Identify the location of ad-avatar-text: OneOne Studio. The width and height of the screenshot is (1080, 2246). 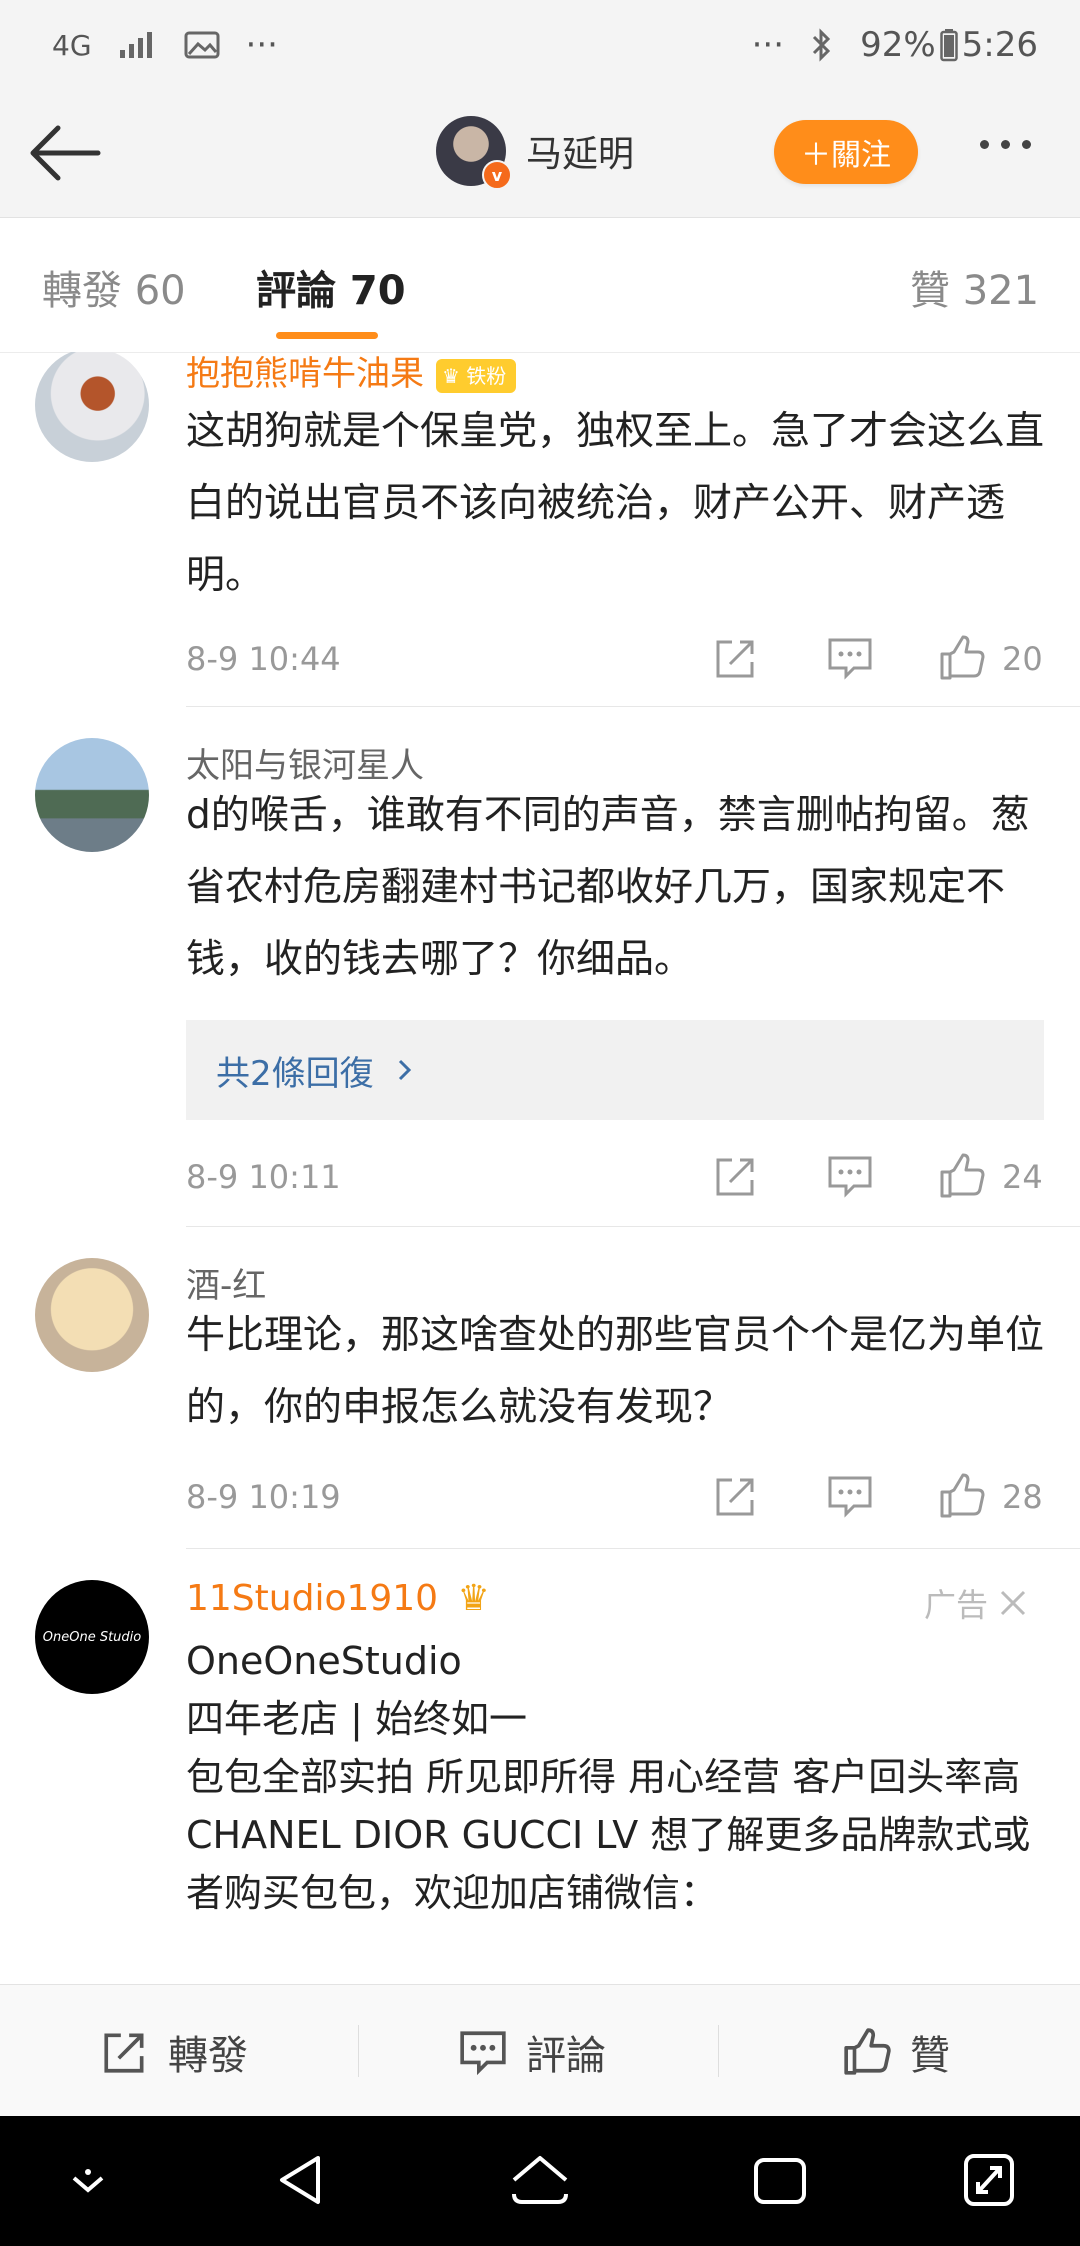
(92, 1637).